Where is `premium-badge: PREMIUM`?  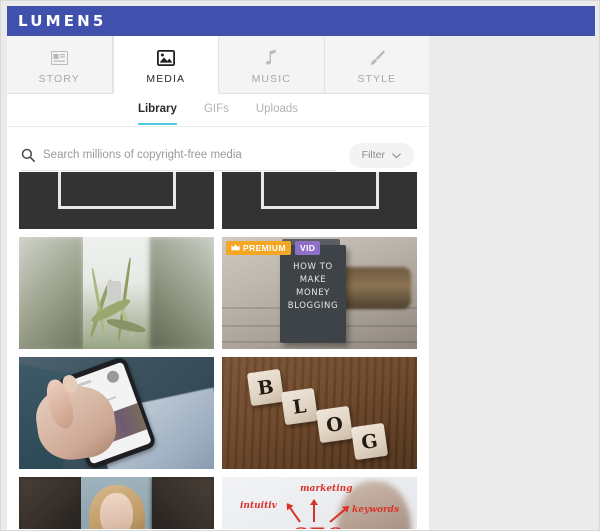
premium-badge: PREMIUM is located at coordinates (258, 248).